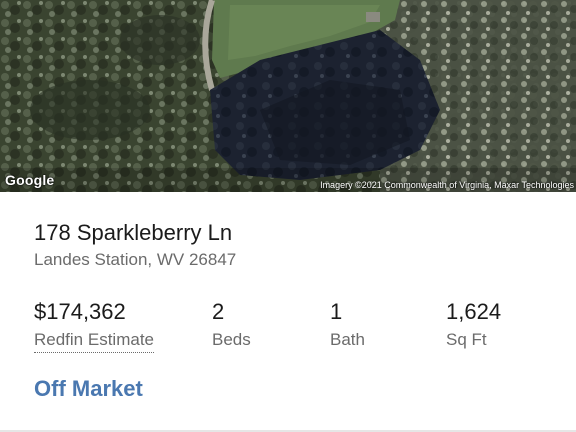 The height and width of the screenshot is (432, 576). What do you see at coordinates (88, 389) in the screenshot?
I see `listing-status-link: Off Market` at bounding box center [88, 389].